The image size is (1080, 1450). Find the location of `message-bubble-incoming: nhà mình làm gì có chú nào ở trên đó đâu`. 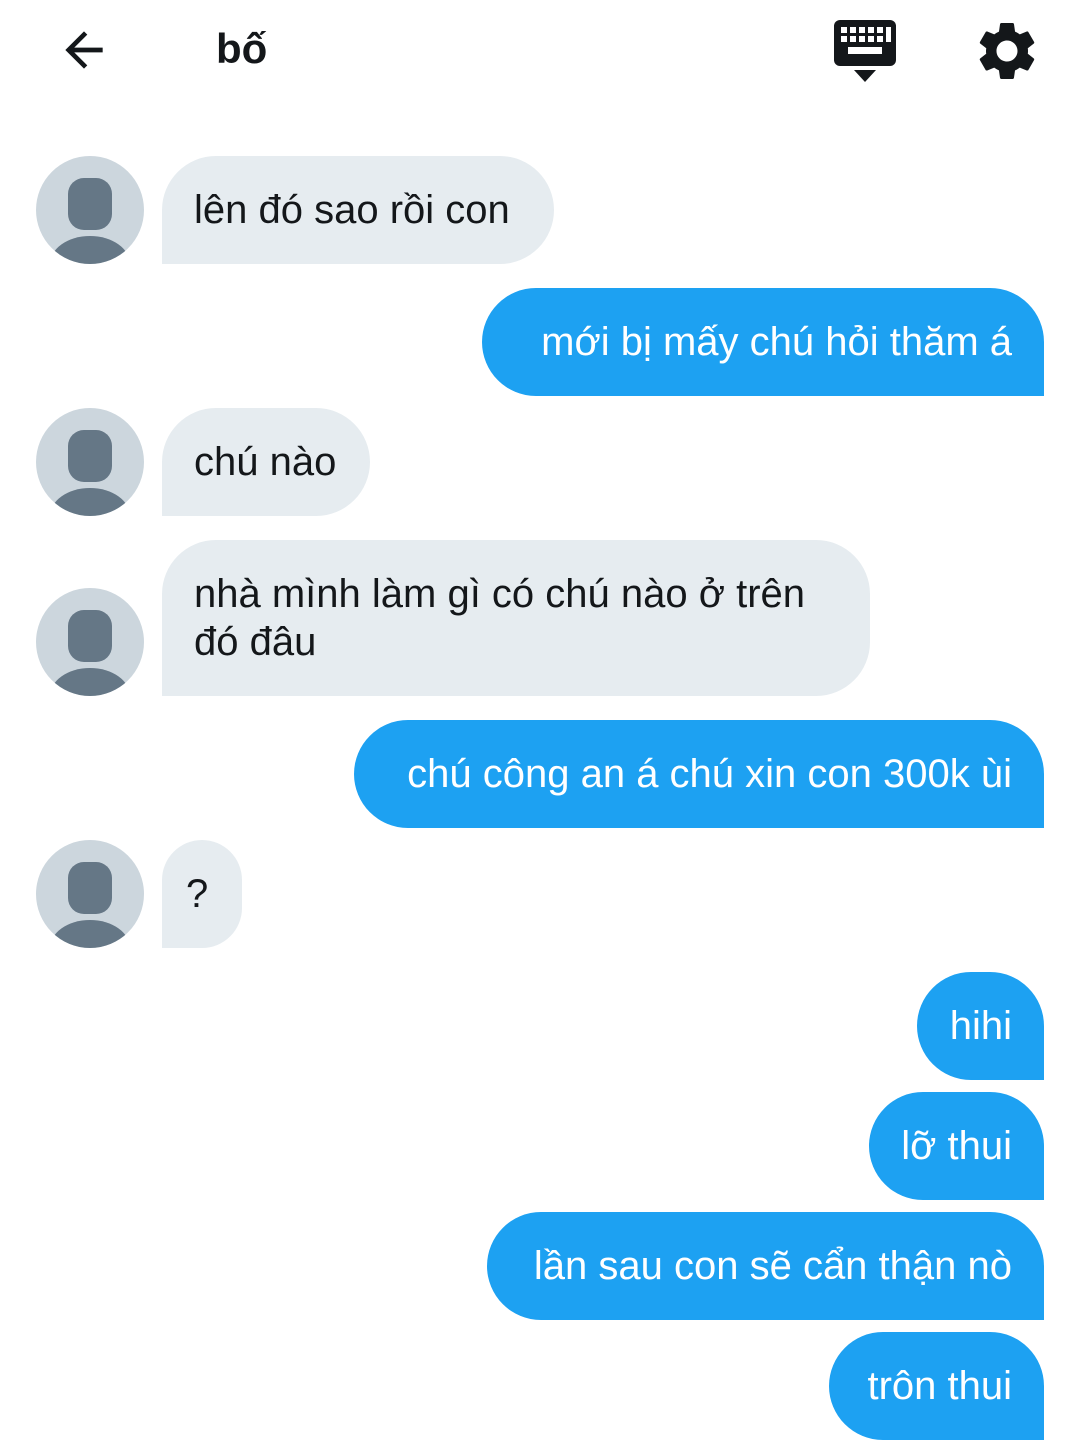

message-bubble-incoming: nhà mình làm gì có chú nào ở trên đó đâu is located at coordinates (516, 618).